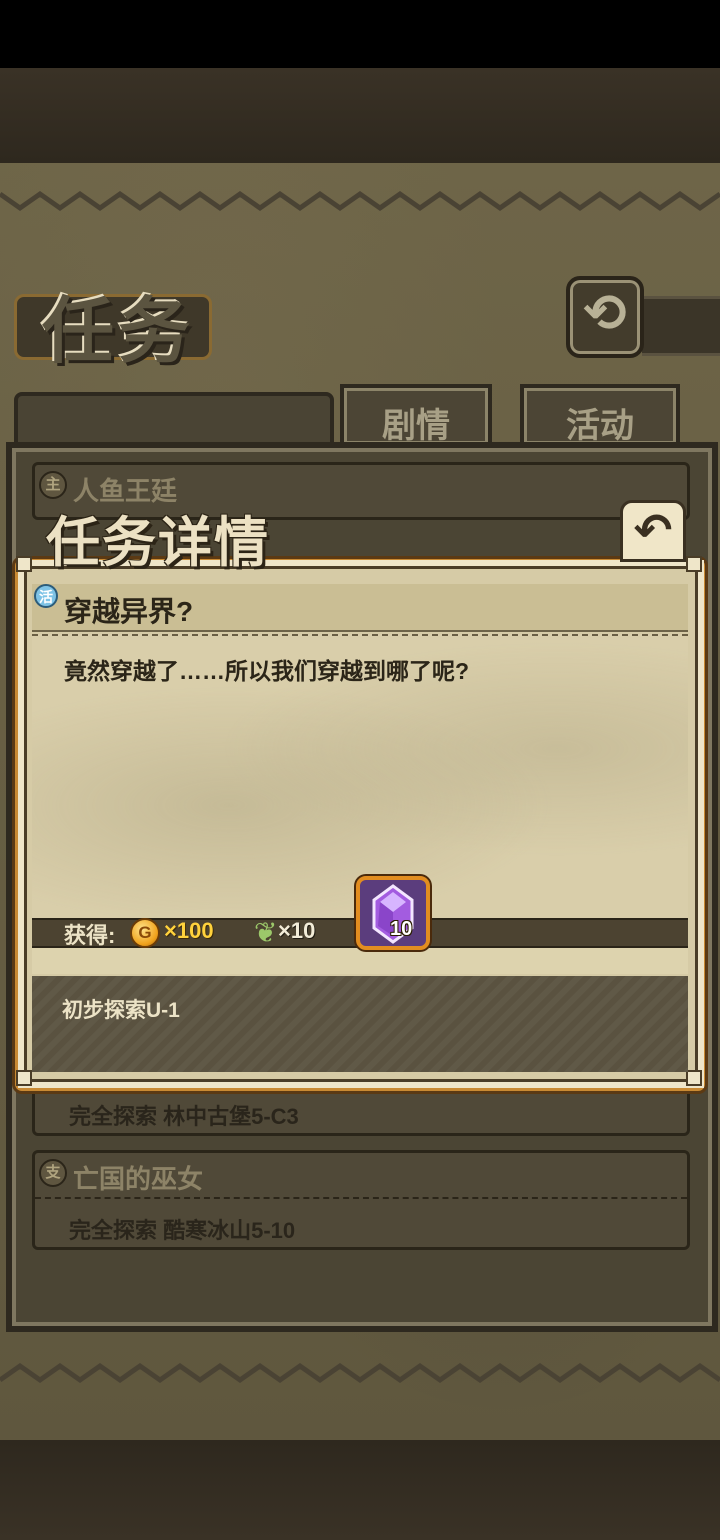  I want to click on quest-condition: 完全探索 酷寒冰山5-10, so click(182, 1230).